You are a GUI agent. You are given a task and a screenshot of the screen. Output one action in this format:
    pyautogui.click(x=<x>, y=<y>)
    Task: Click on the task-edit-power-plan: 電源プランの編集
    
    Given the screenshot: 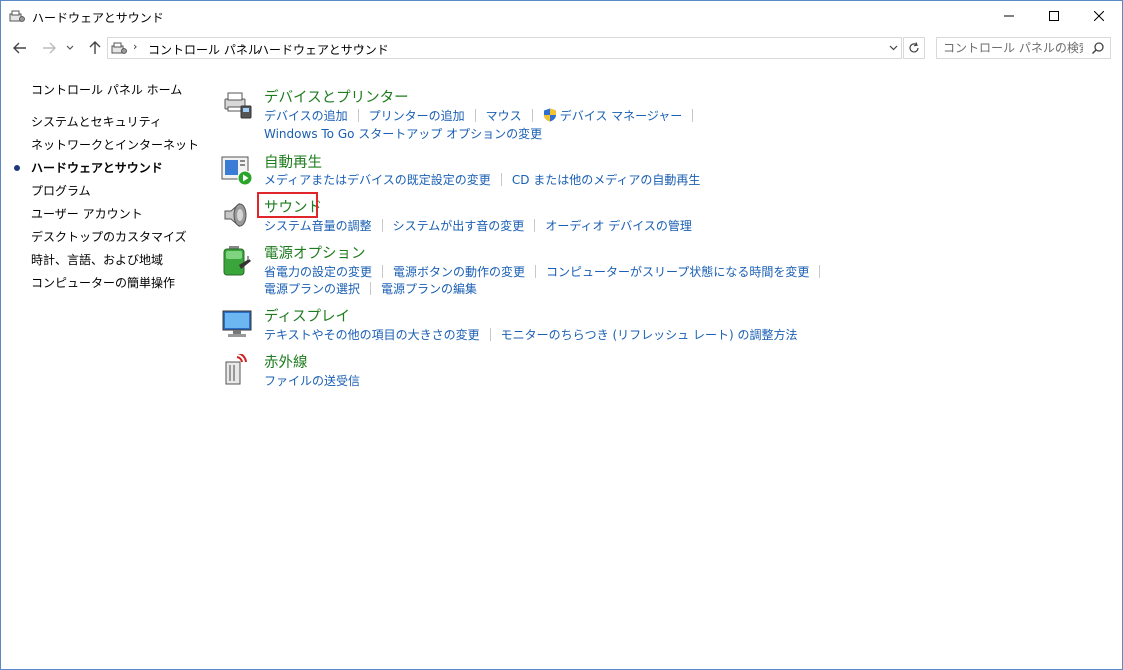 What is the action you would take?
    pyautogui.click(x=429, y=289)
    